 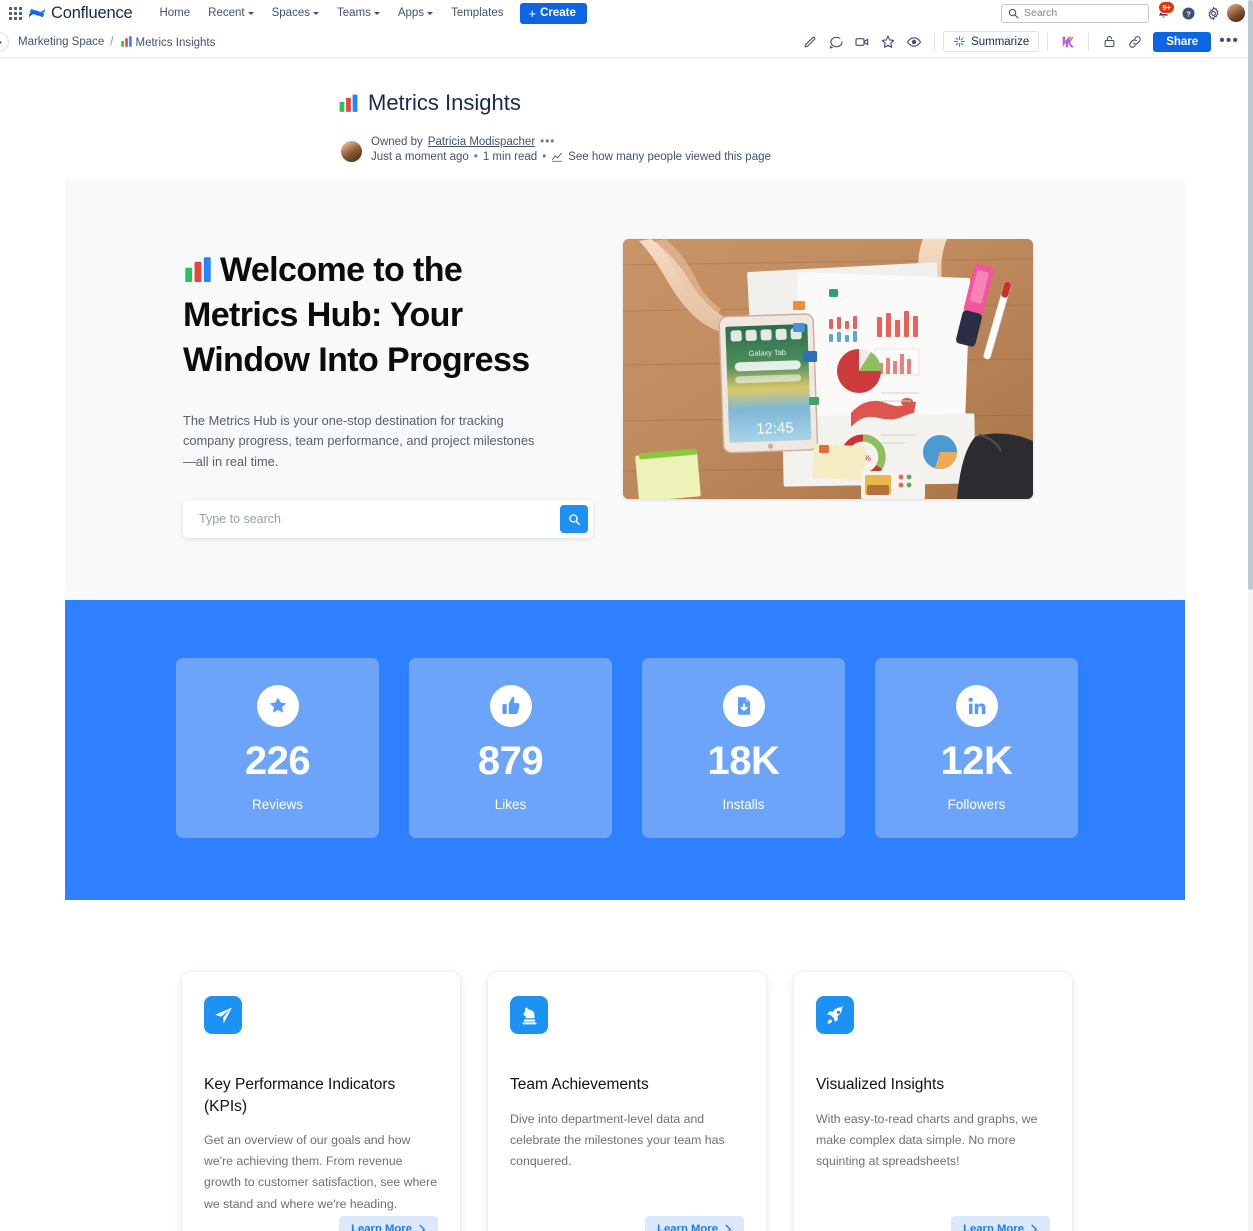 I want to click on settings-button, so click(x=1213, y=13).